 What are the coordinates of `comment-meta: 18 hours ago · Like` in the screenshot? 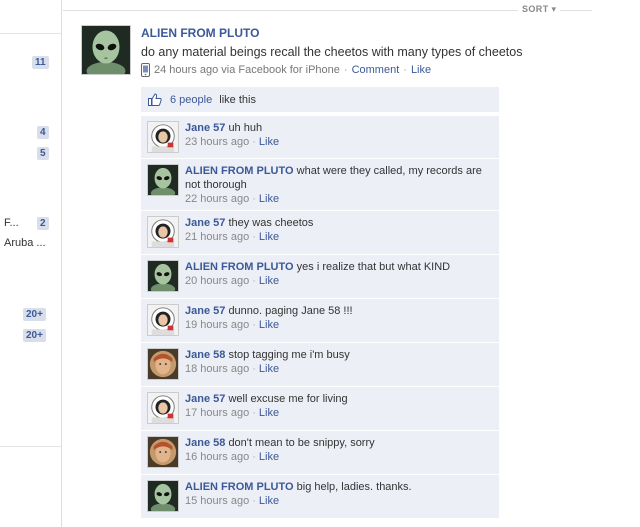 It's located at (338, 369).